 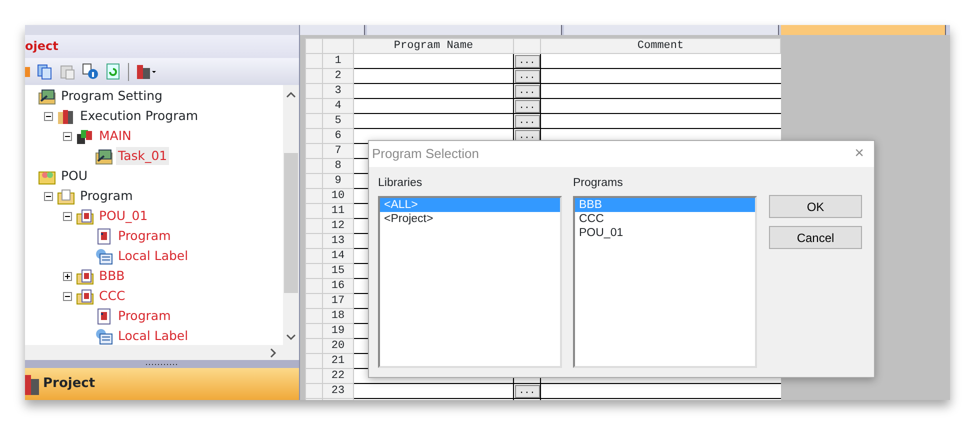 I want to click on row-number: 2, so click(x=338, y=76).